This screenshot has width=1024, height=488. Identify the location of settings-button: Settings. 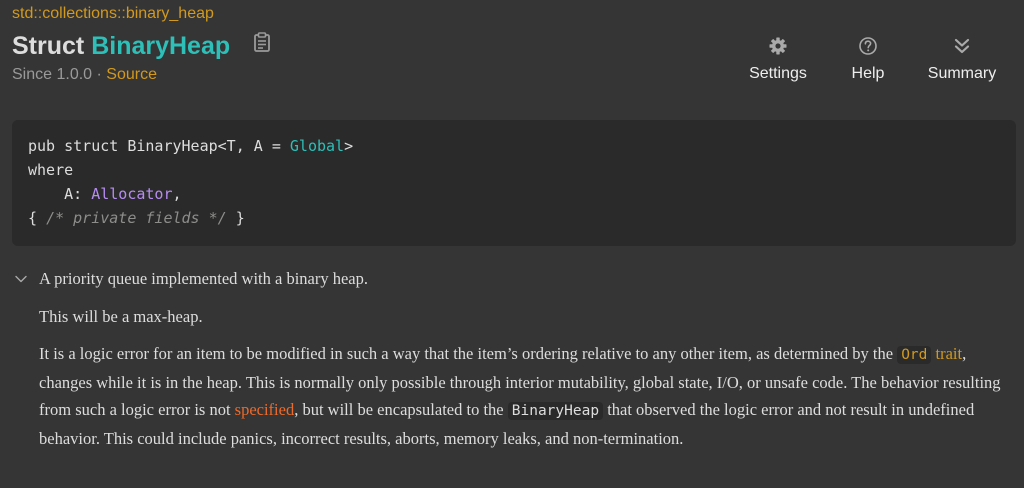
(778, 59).